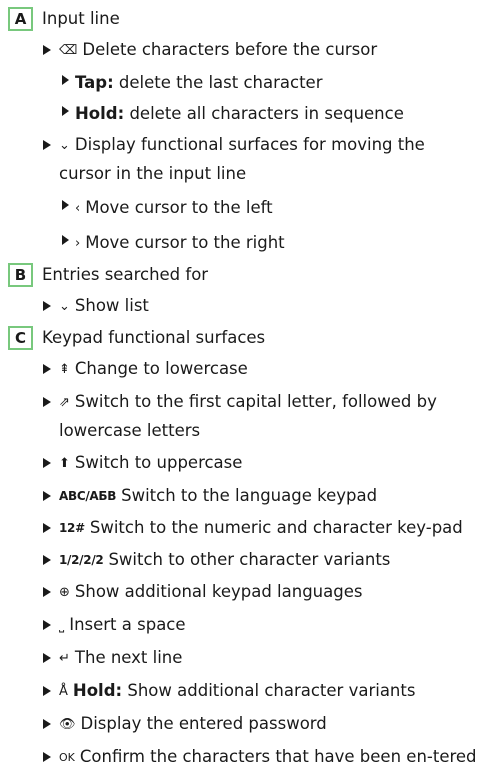 Image resolution: width=486 pixels, height=783 pixels. What do you see at coordinates (81, 560) in the screenshot?
I see `page-variant-icon: 1/2/2/2` at bounding box center [81, 560].